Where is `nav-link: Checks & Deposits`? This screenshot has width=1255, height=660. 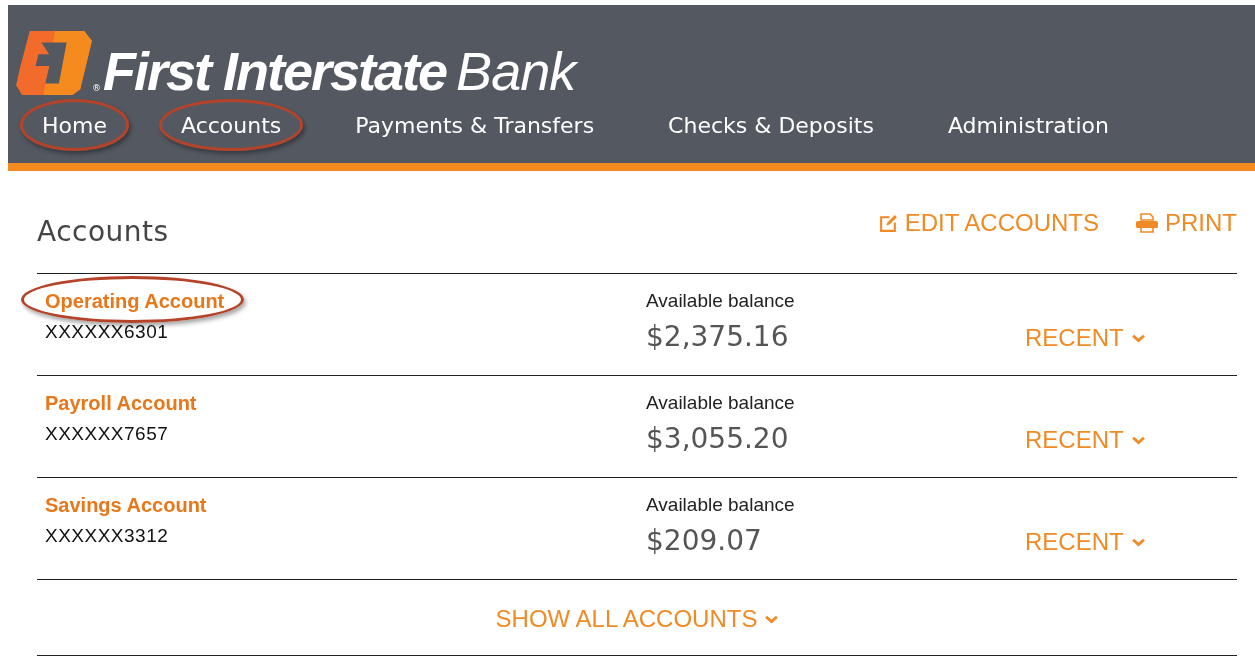
nav-link: Checks & Deposits is located at coordinates (771, 126).